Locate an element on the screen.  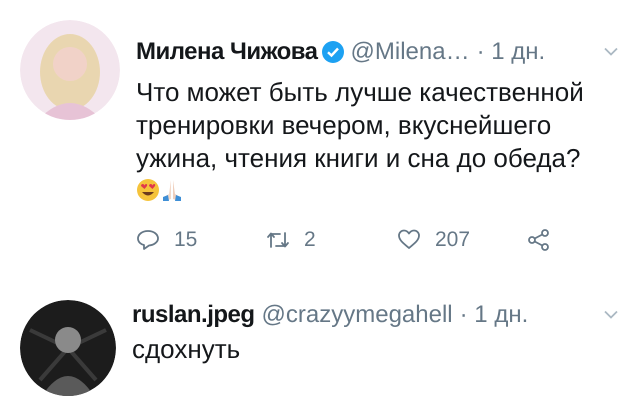
heart-eyes-face-icon is located at coordinates (148, 190).